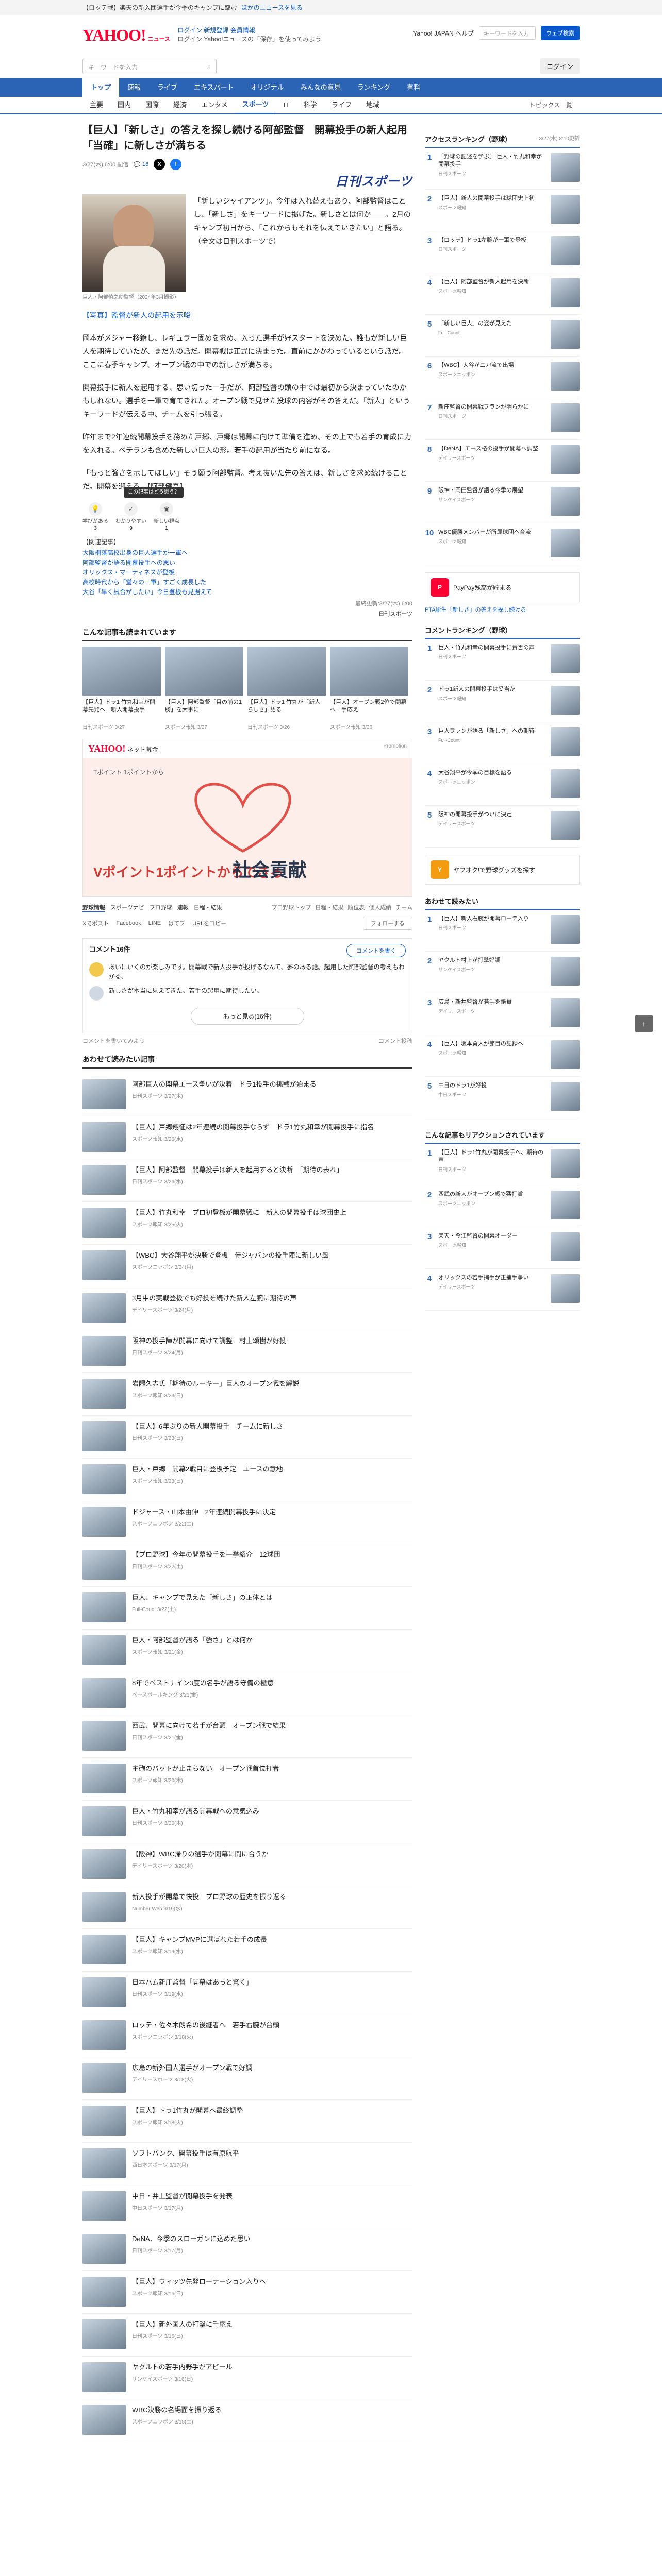 This screenshot has width=662, height=2576. I want to click on article-photo: 巨人・阿部慎之助監督（2024年3月撮影）, so click(134, 247).